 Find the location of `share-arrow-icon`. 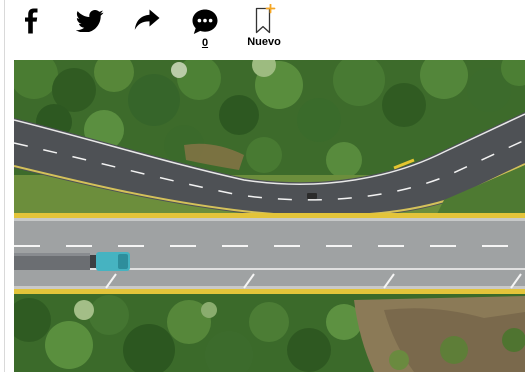

share-arrow-icon is located at coordinates (147, 19).